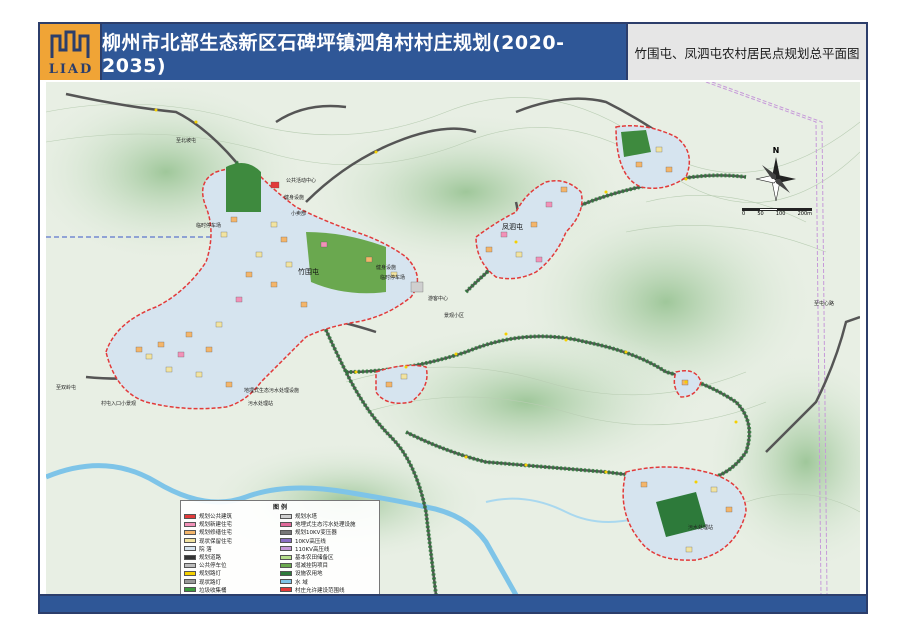 This screenshot has width=900, height=635. What do you see at coordinates (310, 541) in the screenshot?
I see `legend-label: 10KV高压线` at bounding box center [310, 541].